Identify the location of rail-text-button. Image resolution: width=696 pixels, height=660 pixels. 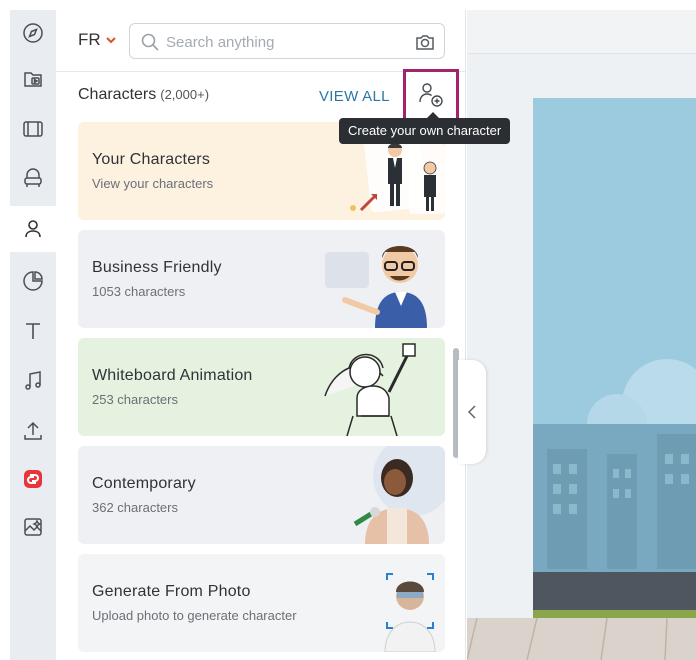
(33, 331).